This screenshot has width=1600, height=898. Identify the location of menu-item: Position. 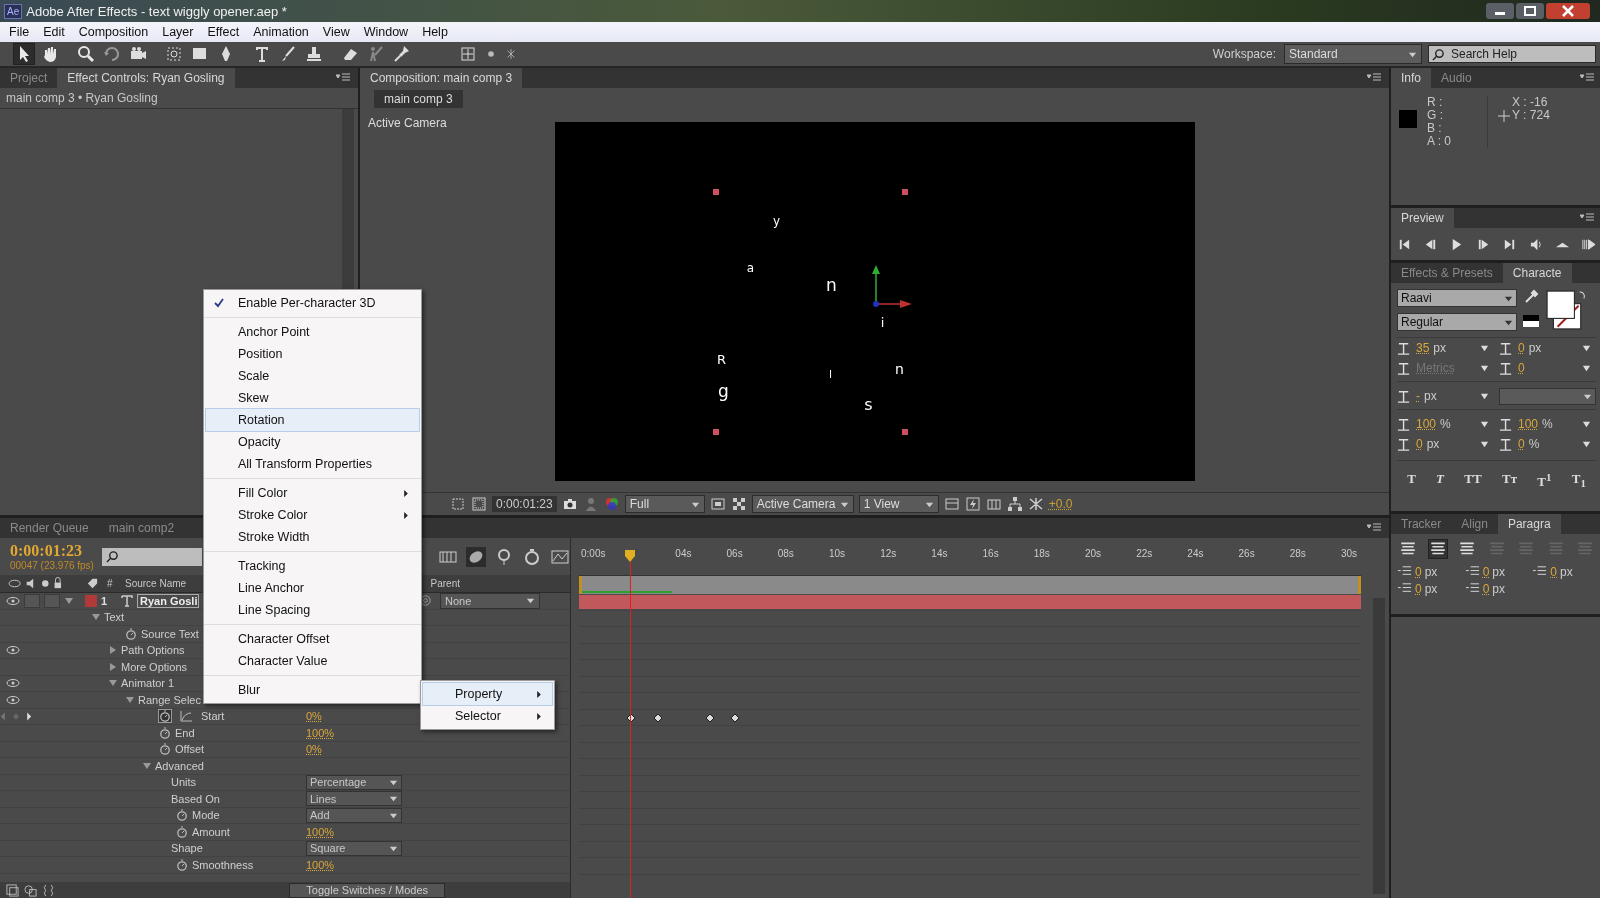
(312, 354).